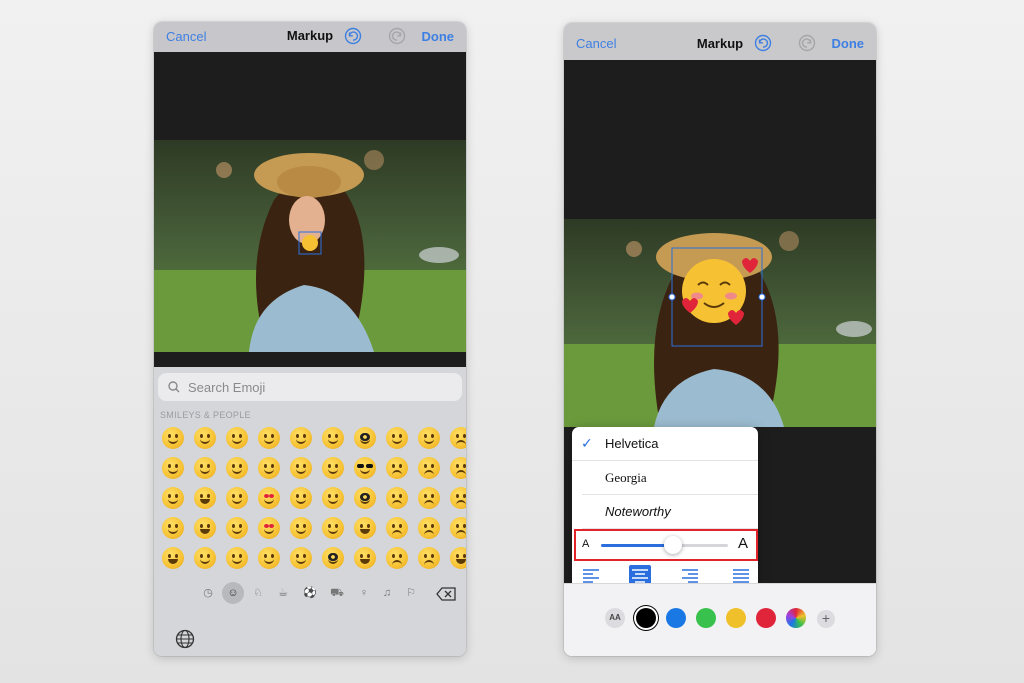 This screenshot has height=683, width=1024. I want to click on emoji-cry, so click(455, 528).